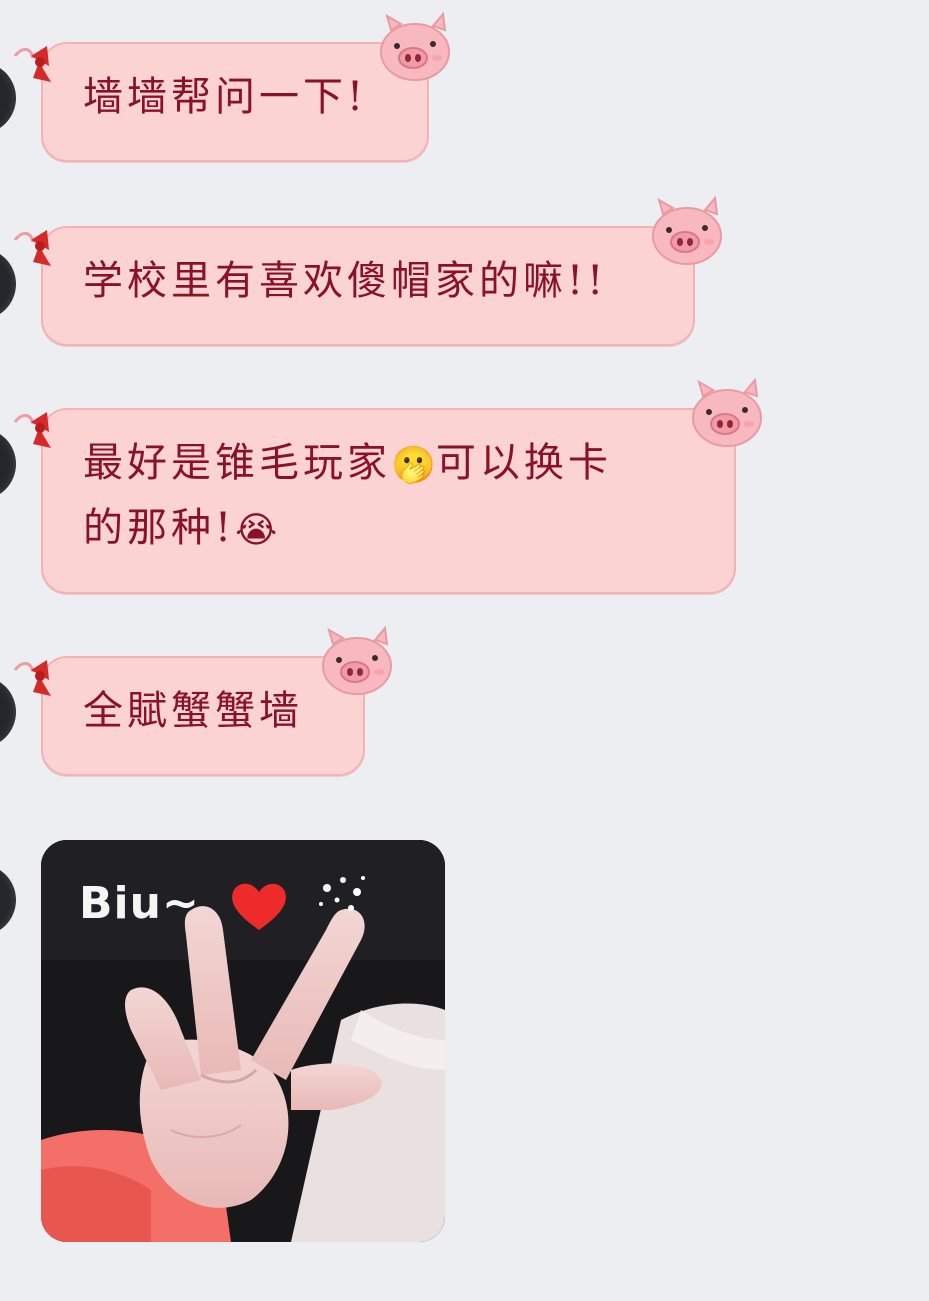 The width and height of the screenshot is (929, 1301). Describe the element at coordinates (8, 900) in the screenshot. I see `sender-avatar` at that location.